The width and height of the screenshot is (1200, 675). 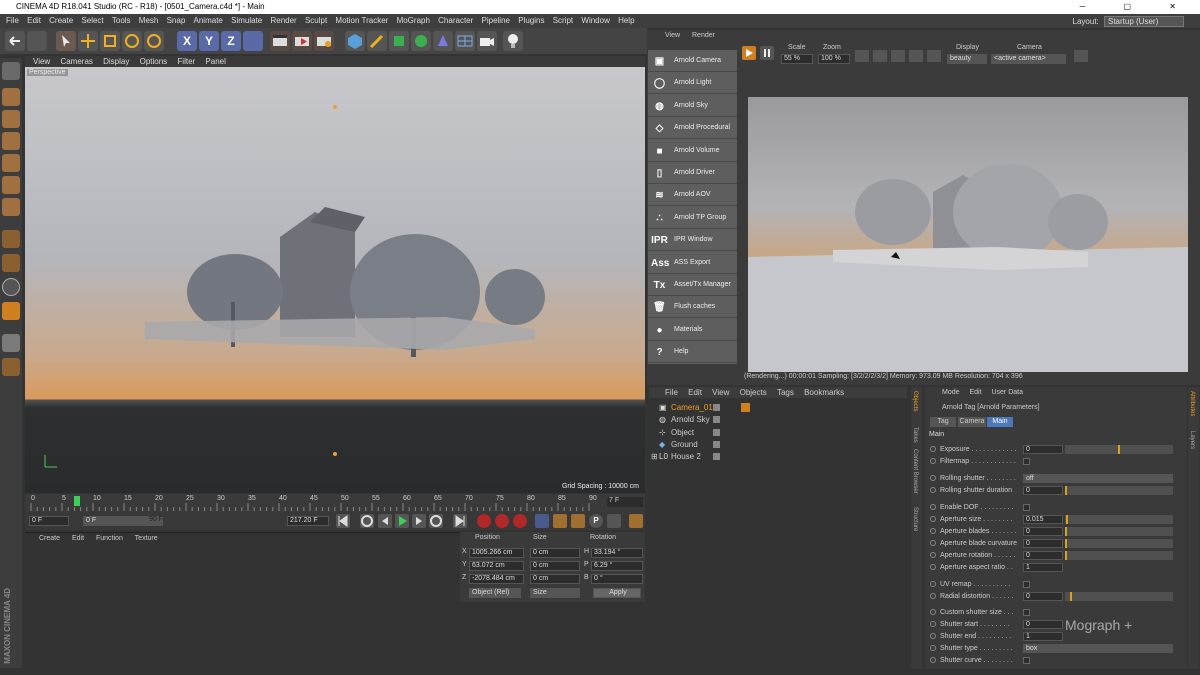 What do you see at coordinates (308, 521) in the screenshot?
I see `end-frame-field: 217.20 F` at bounding box center [308, 521].